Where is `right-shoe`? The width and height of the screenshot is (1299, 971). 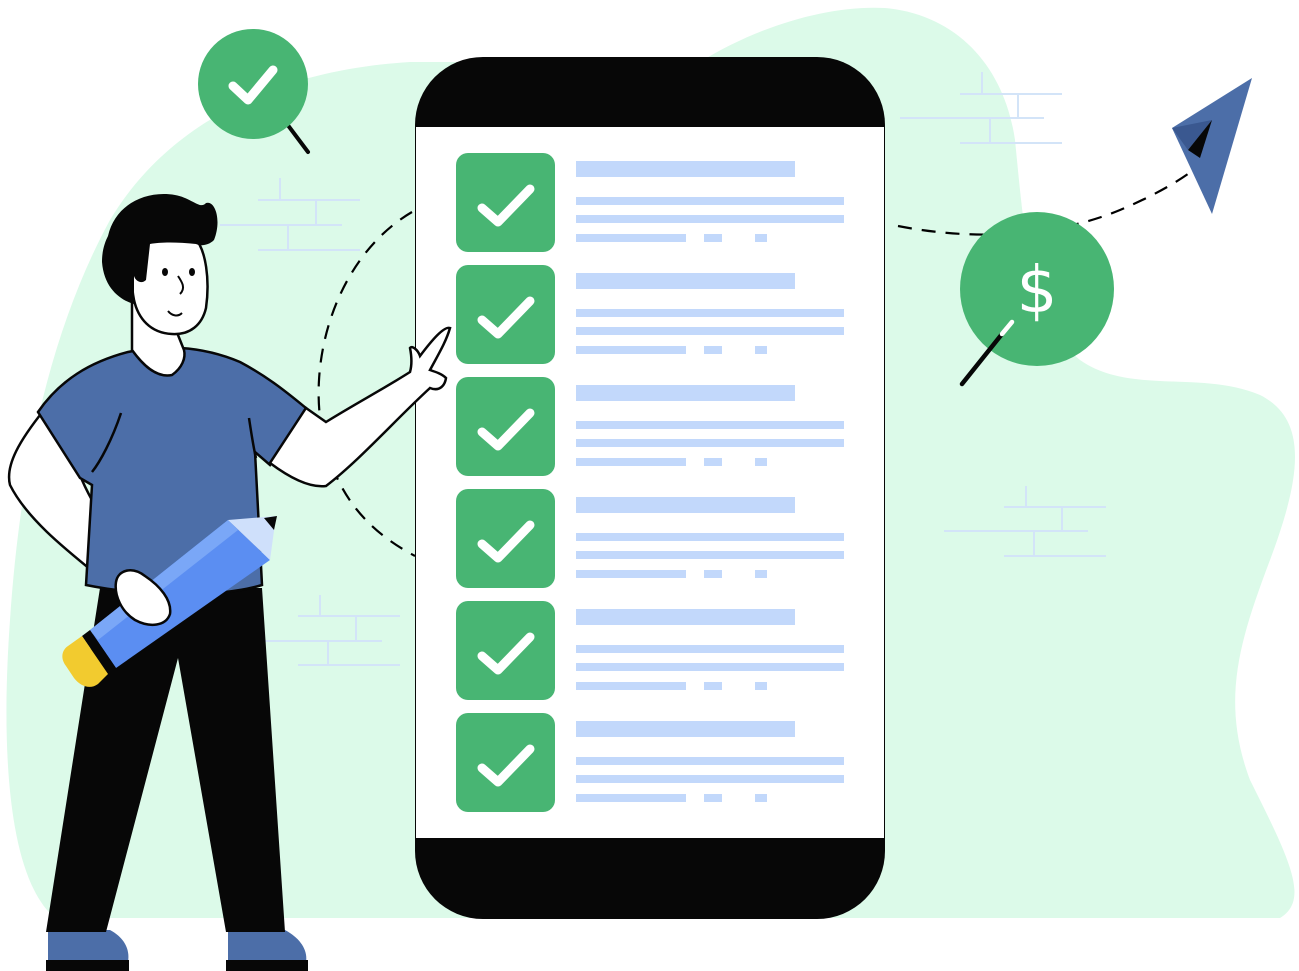 right-shoe is located at coordinates (267, 946).